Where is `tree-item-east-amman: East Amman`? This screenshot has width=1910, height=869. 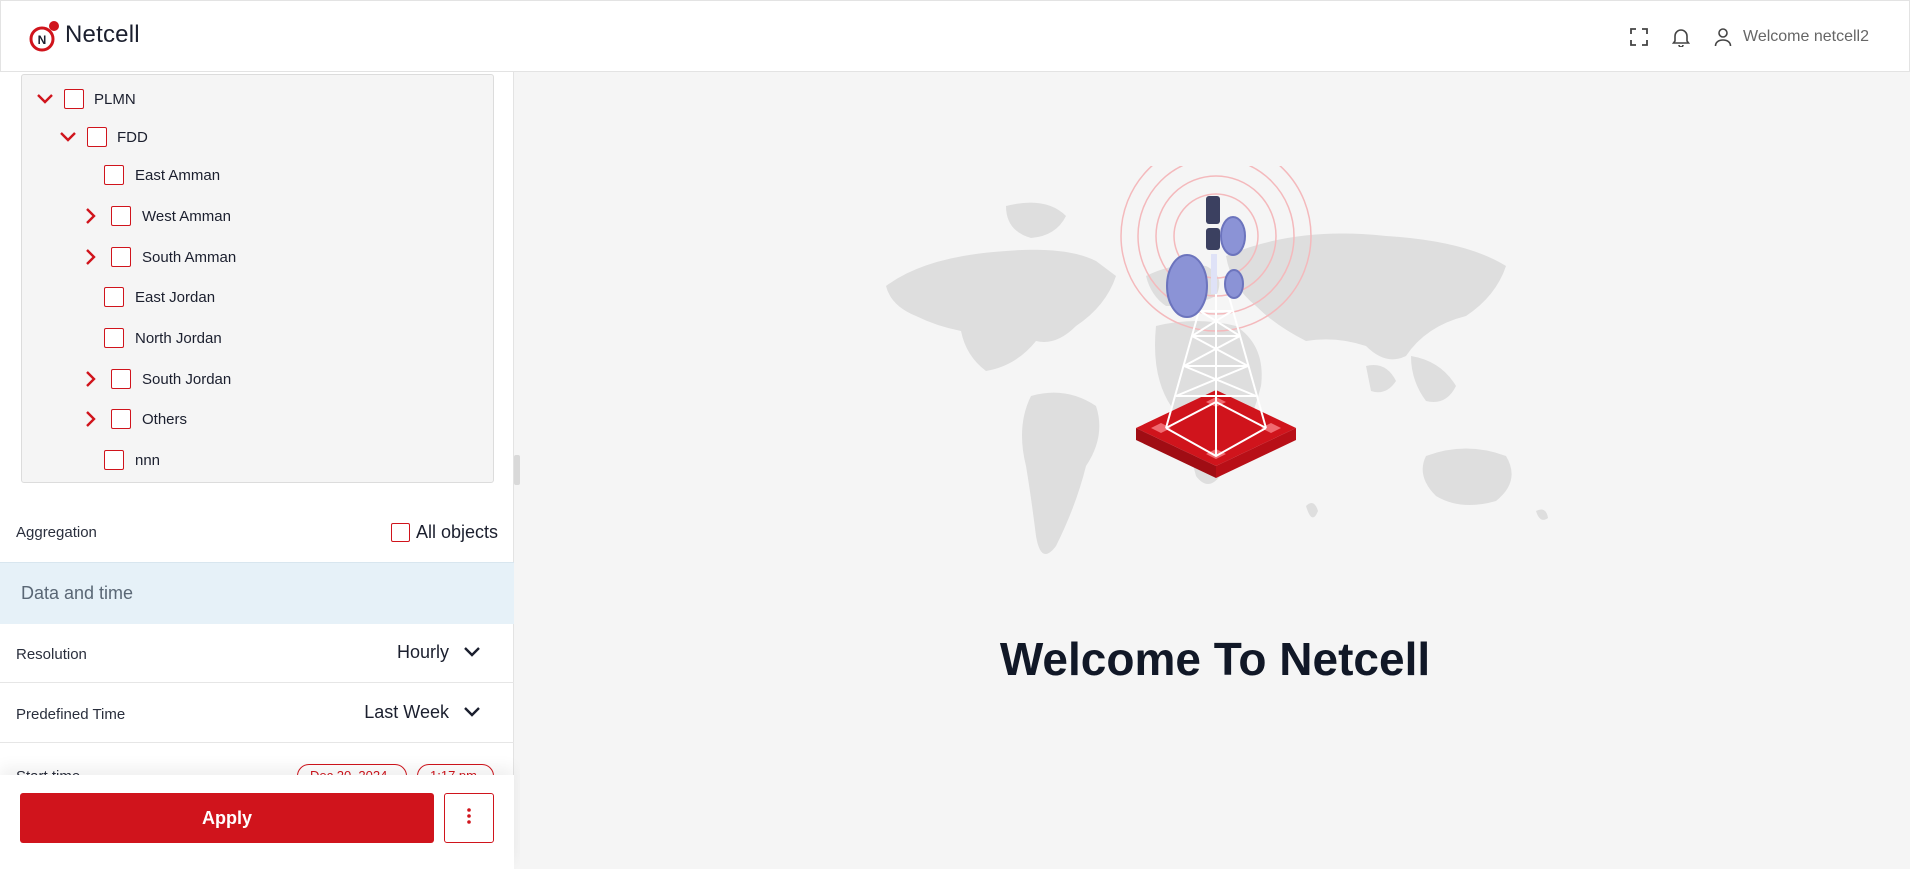 tree-item-east-amman: East Amman is located at coordinates (162, 175).